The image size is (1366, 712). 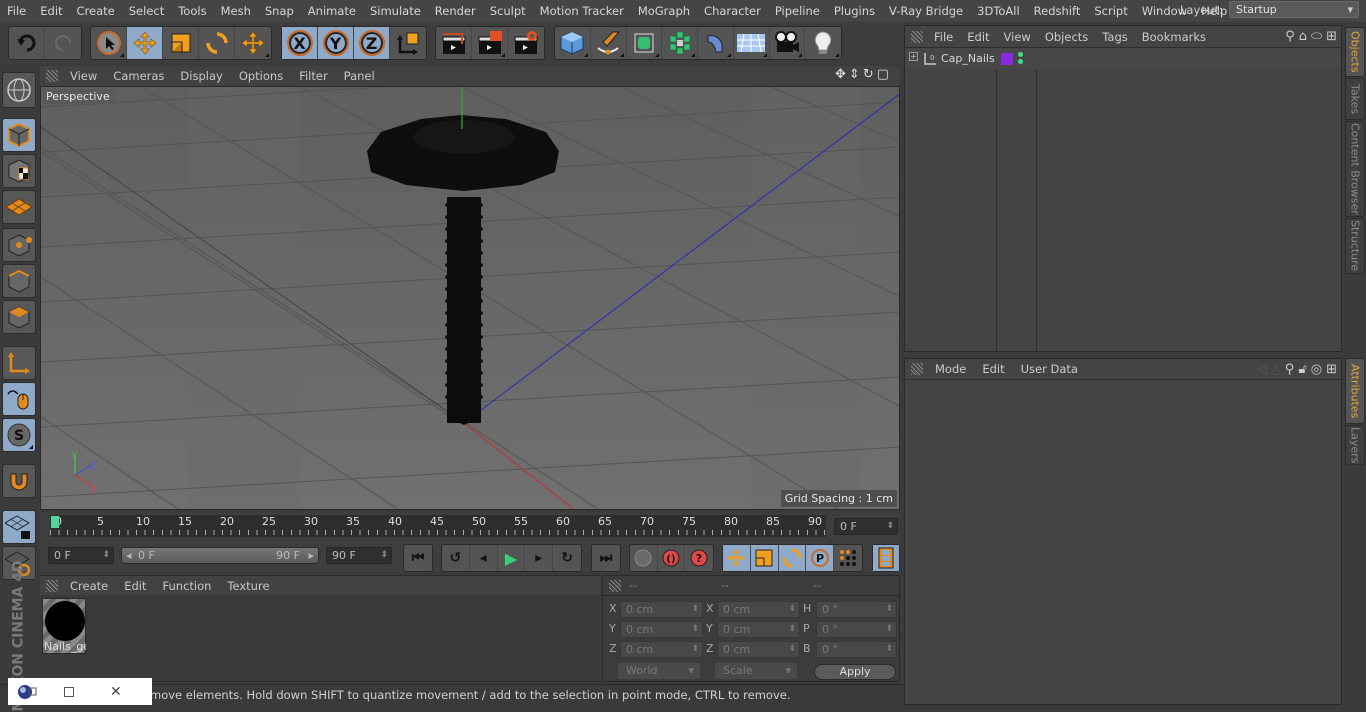 I want to click on material-menu-function: Function, so click(x=187, y=586).